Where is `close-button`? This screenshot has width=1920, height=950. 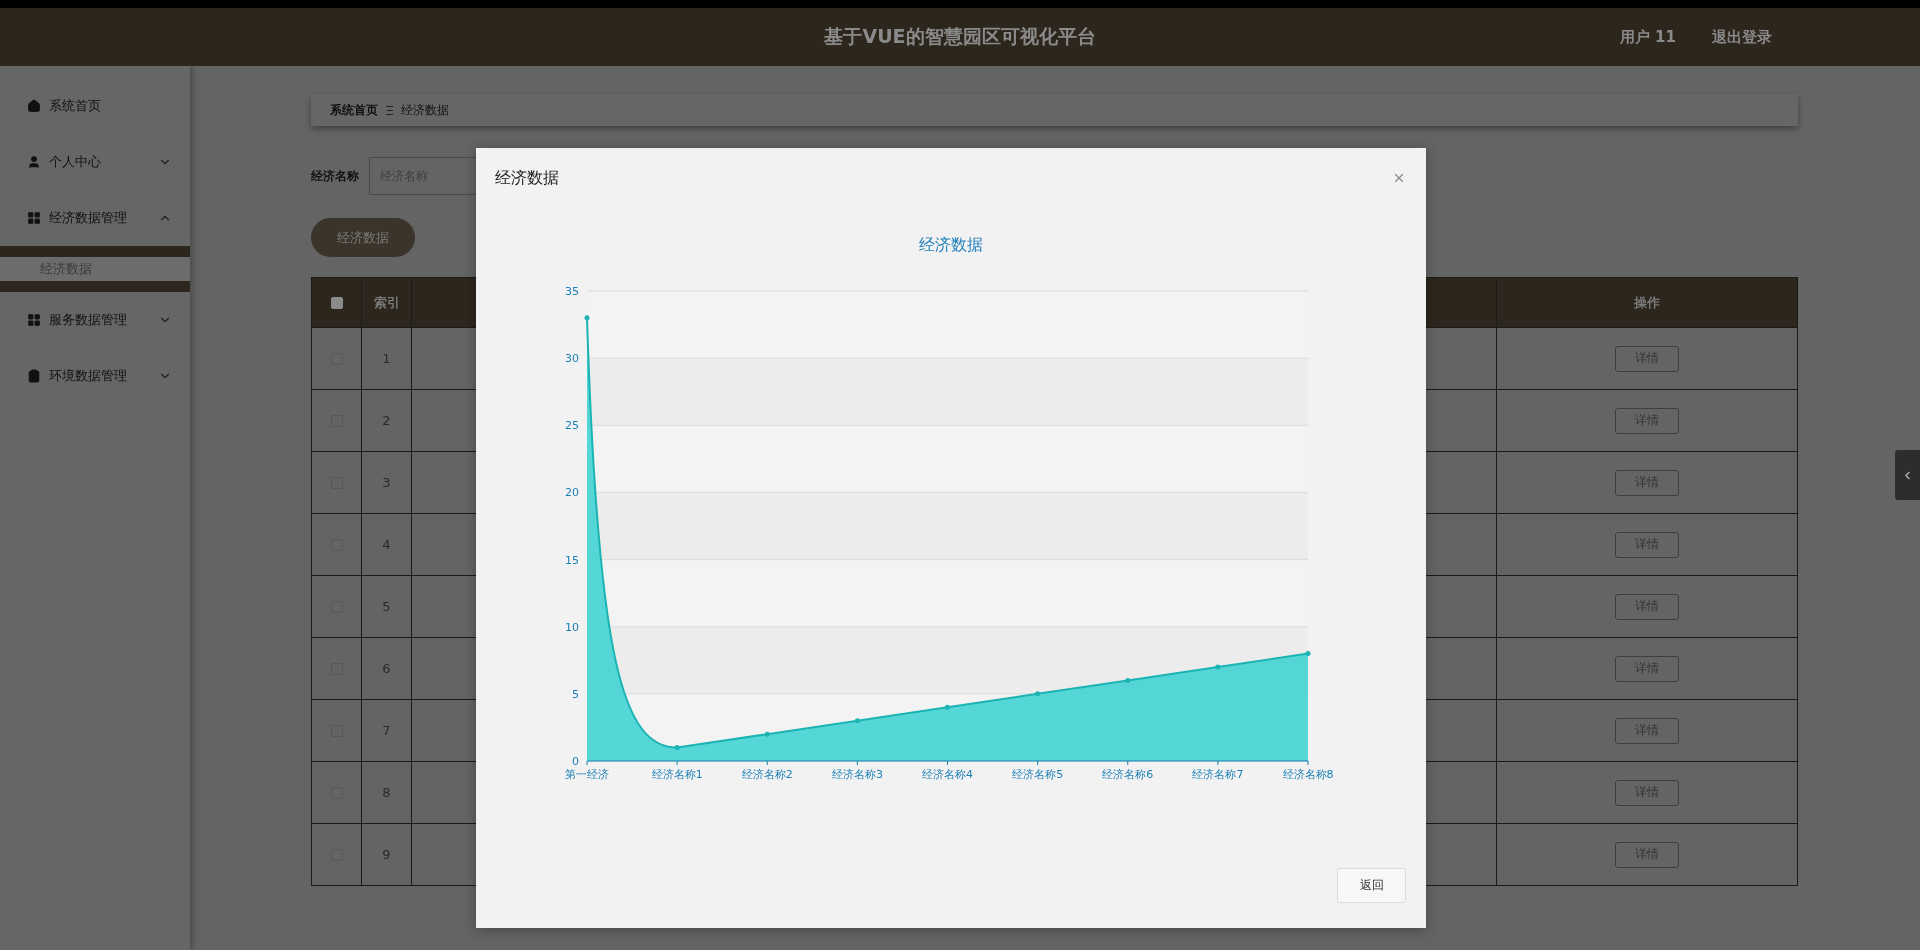 close-button is located at coordinates (1399, 178).